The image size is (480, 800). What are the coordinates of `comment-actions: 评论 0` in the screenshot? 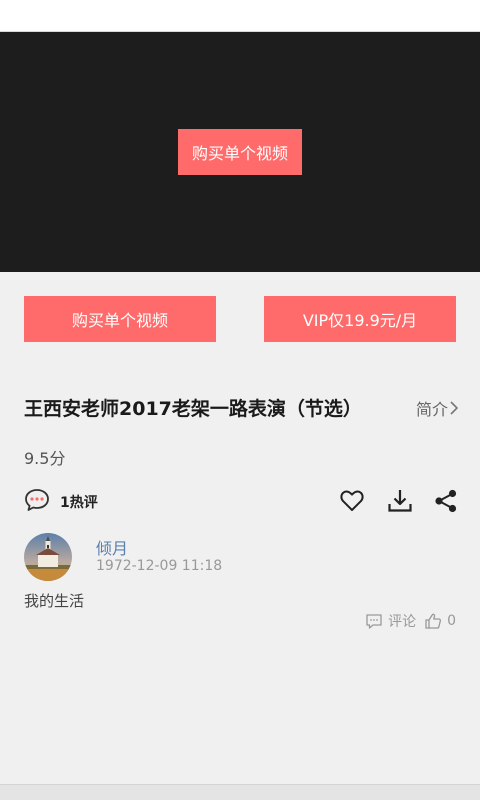 It's located at (410, 621).